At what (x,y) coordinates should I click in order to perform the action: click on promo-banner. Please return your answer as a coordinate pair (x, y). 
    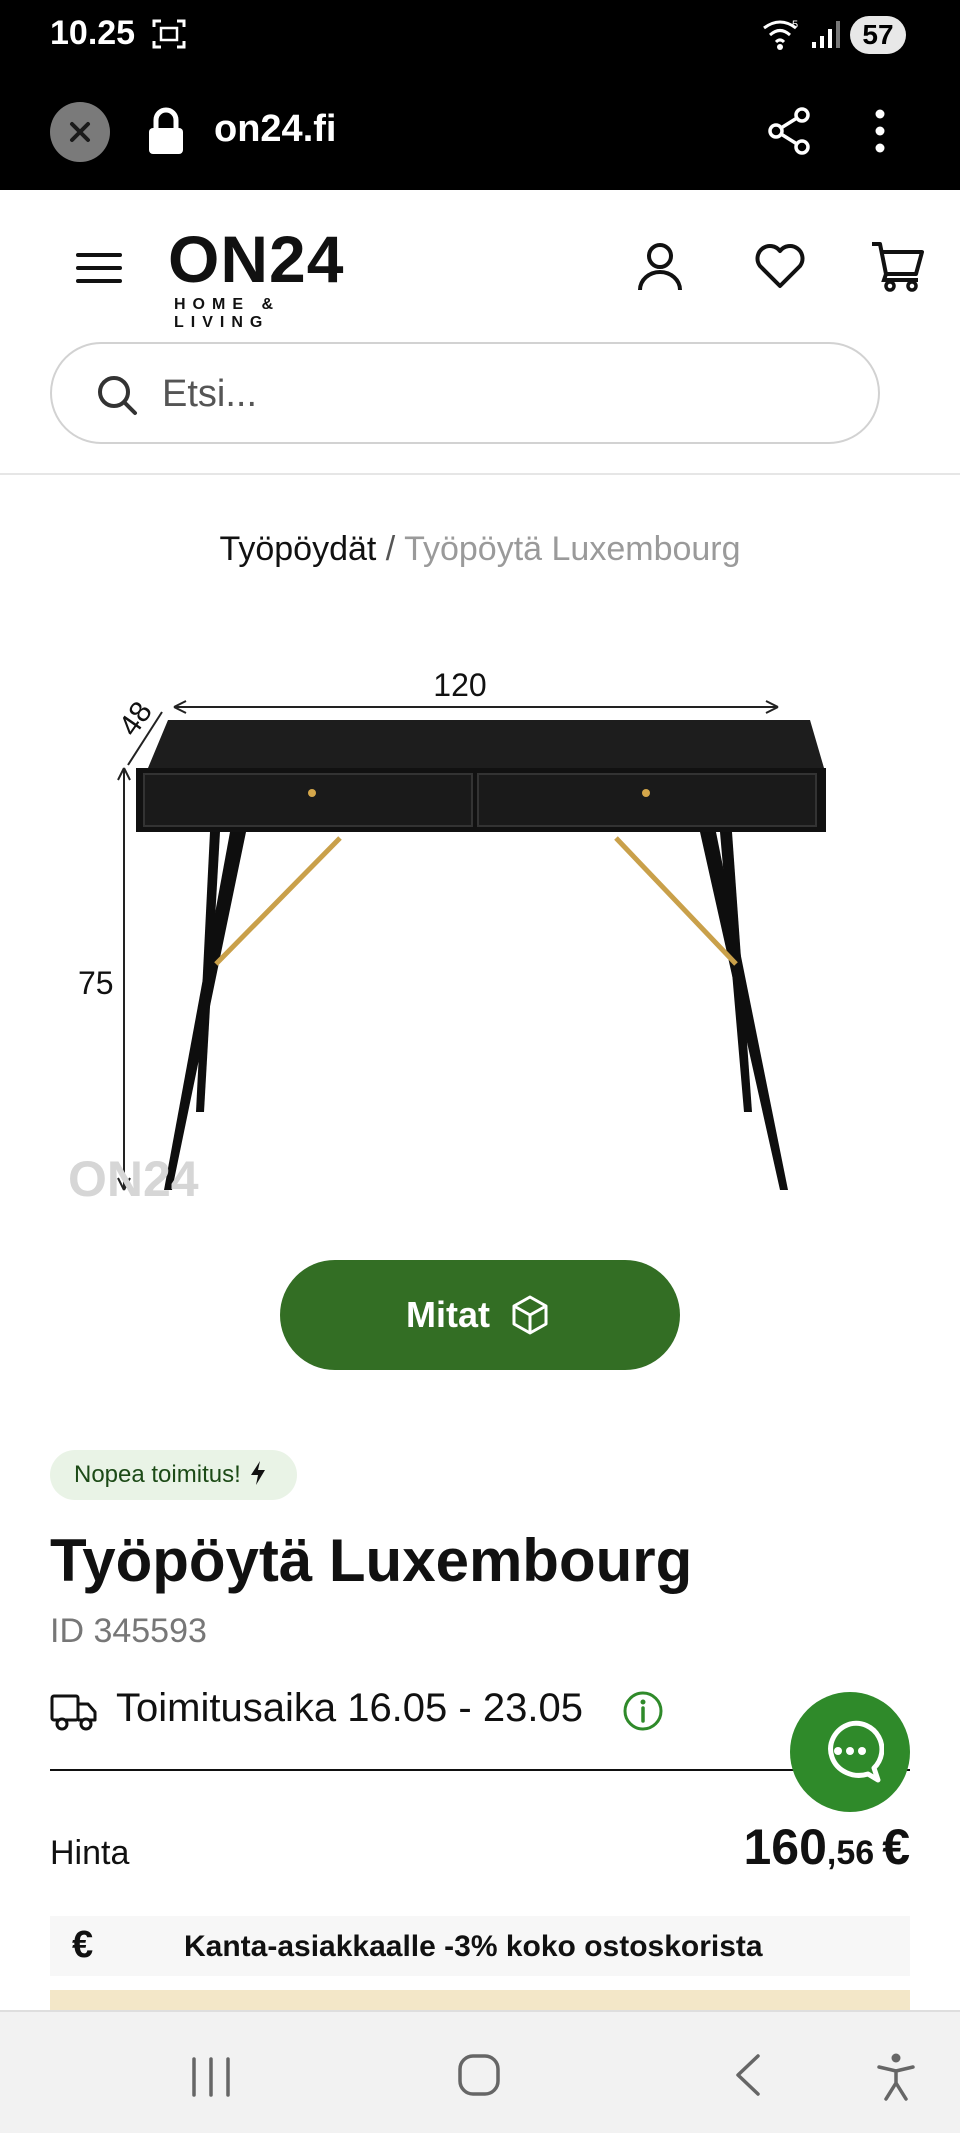
    Looking at the image, I should click on (480, 2000).